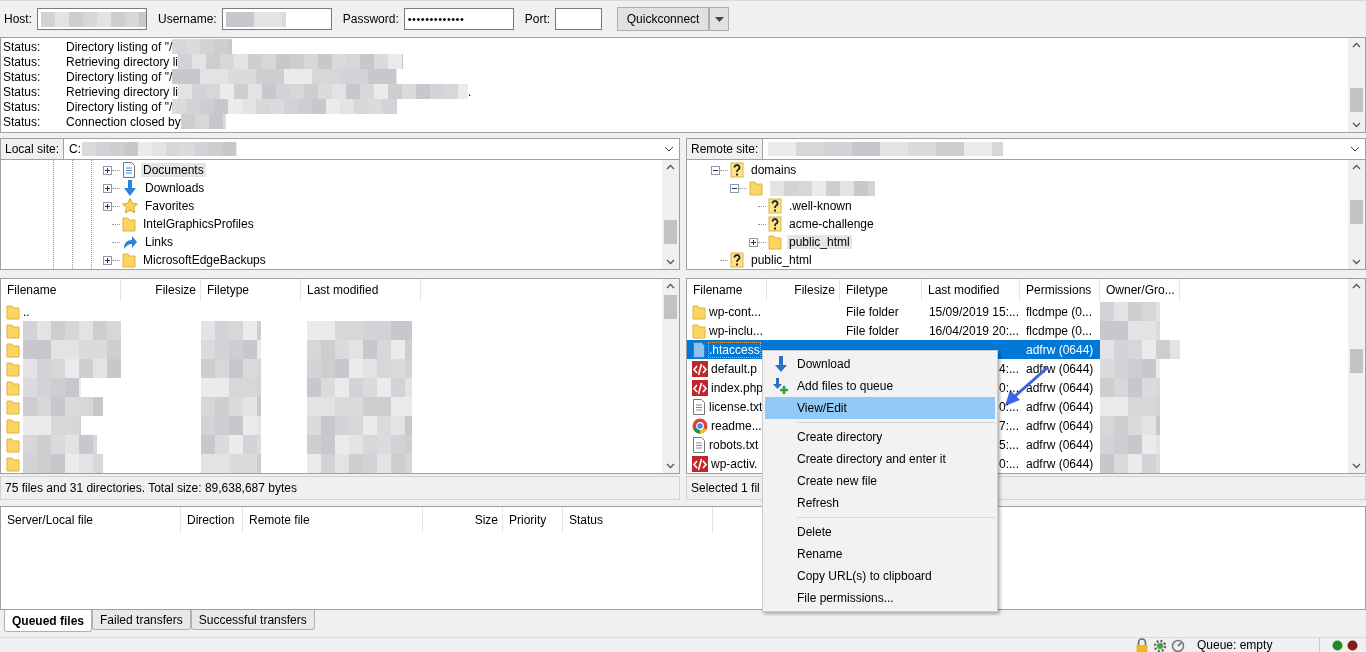 Image resolution: width=1366 pixels, height=652 pixels. Describe the element at coordinates (1235, 645) in the screenshot. I see `queue-status: Queue: empty` at that location.